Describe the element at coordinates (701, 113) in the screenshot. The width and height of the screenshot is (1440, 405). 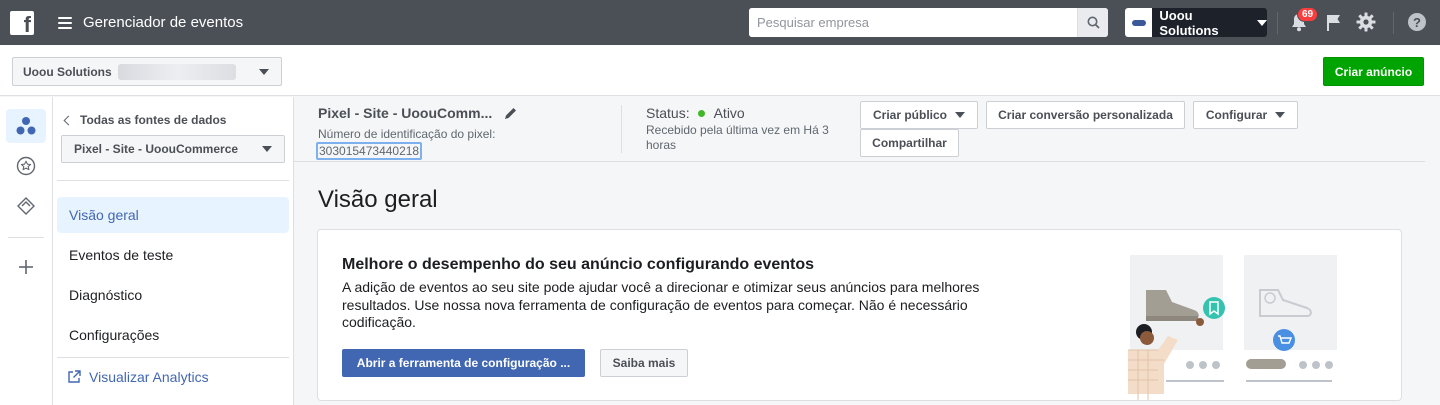
I see `status-dot-icon` at that location.